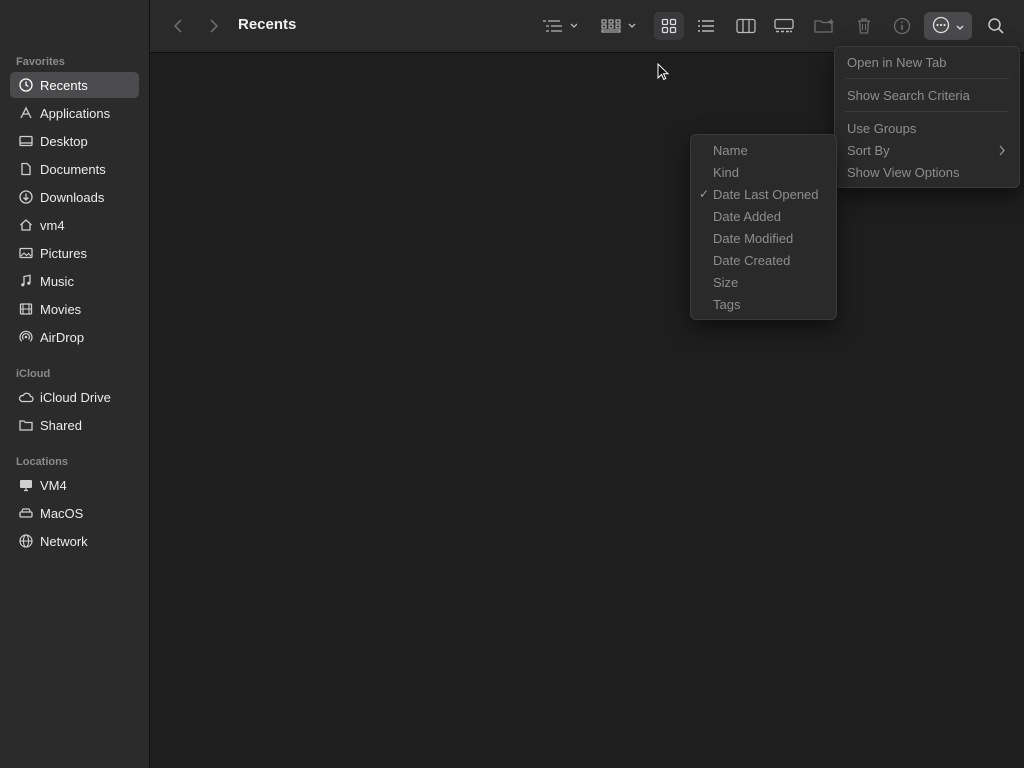  I want to click on sidebar-item-label: Recents, so click(64, 85).